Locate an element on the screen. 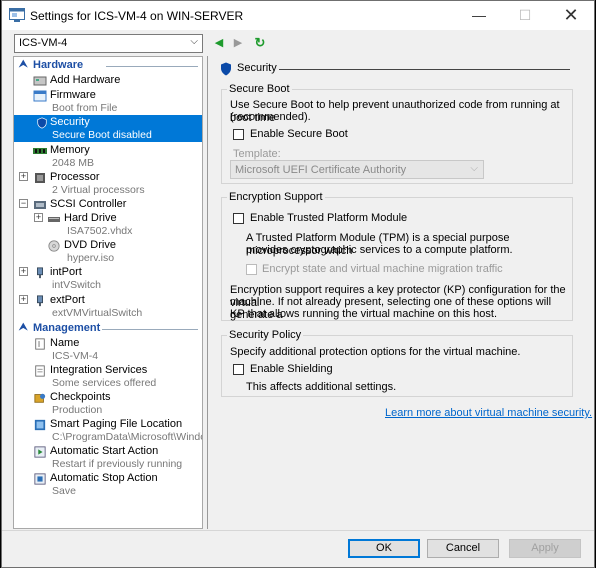 The width and height of the screenshot is (596, 568). enable-shielding-label: Enable Shielding is located at coordinates (291, 369).